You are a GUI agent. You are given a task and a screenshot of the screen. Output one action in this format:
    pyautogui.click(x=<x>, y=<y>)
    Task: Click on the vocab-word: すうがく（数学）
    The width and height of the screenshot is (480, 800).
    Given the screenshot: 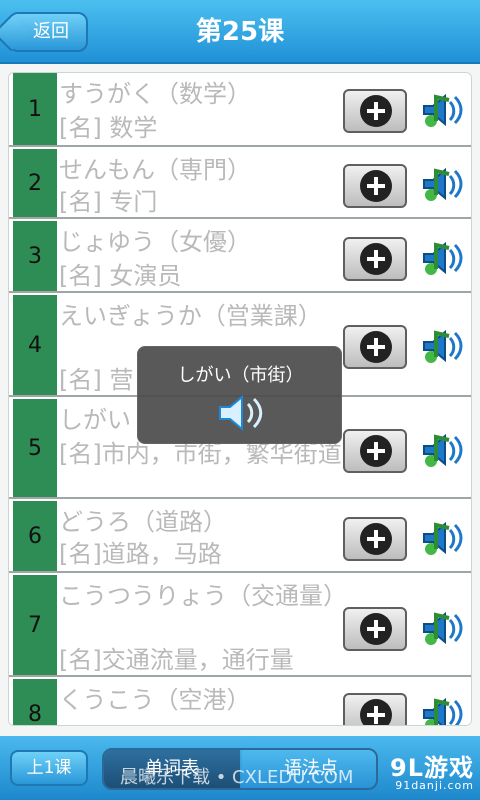 What is the action you would take?
    pyautogui.click(x=155, y=94)
    